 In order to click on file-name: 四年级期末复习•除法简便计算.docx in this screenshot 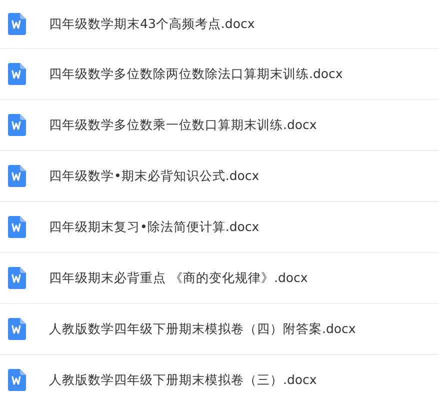, I will do `click(154, 227)`.